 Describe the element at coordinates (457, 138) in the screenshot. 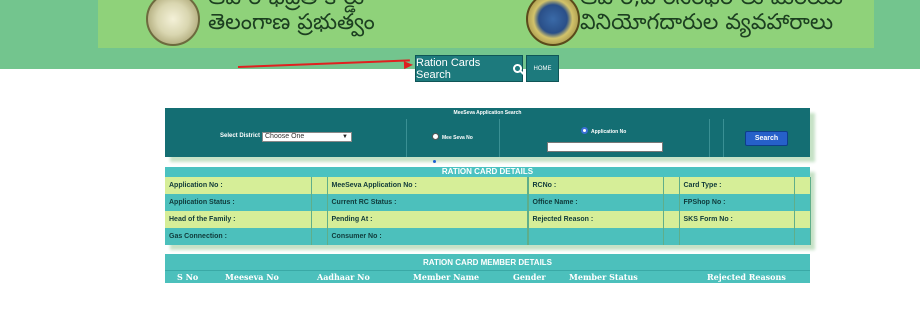

I see `meeseva-no-label: Mee Seva No` at that location.